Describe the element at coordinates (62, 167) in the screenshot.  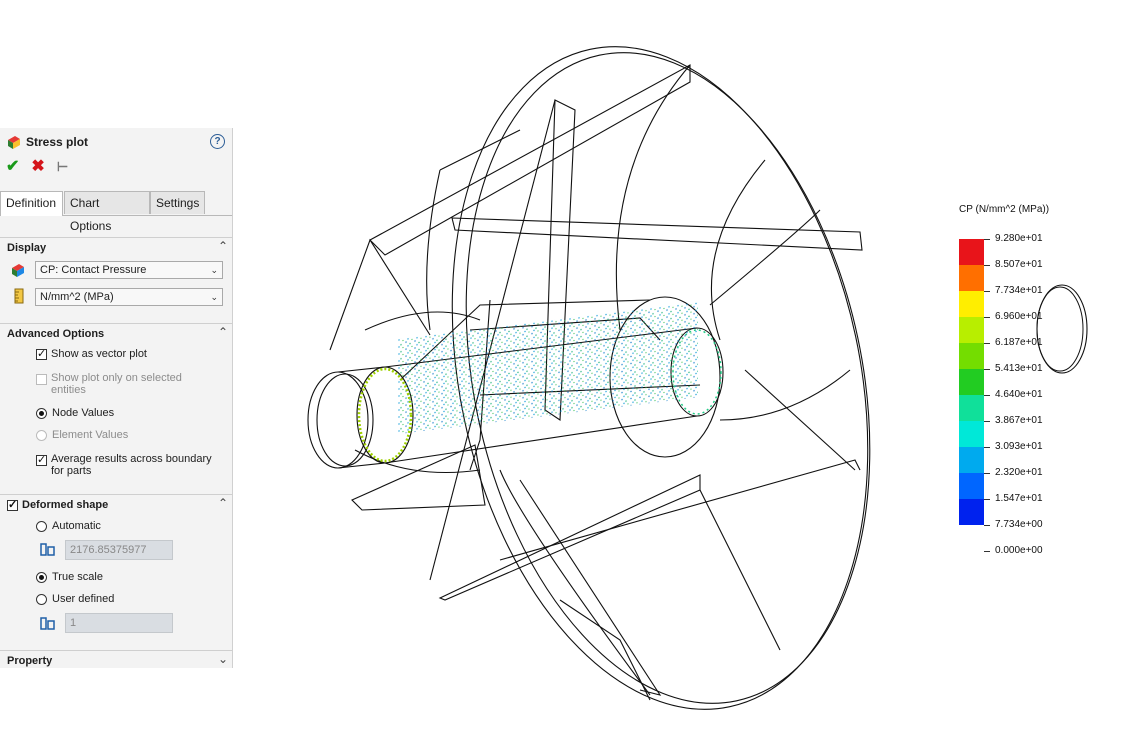
I see `pushpin-icon: ⊢` at that location.